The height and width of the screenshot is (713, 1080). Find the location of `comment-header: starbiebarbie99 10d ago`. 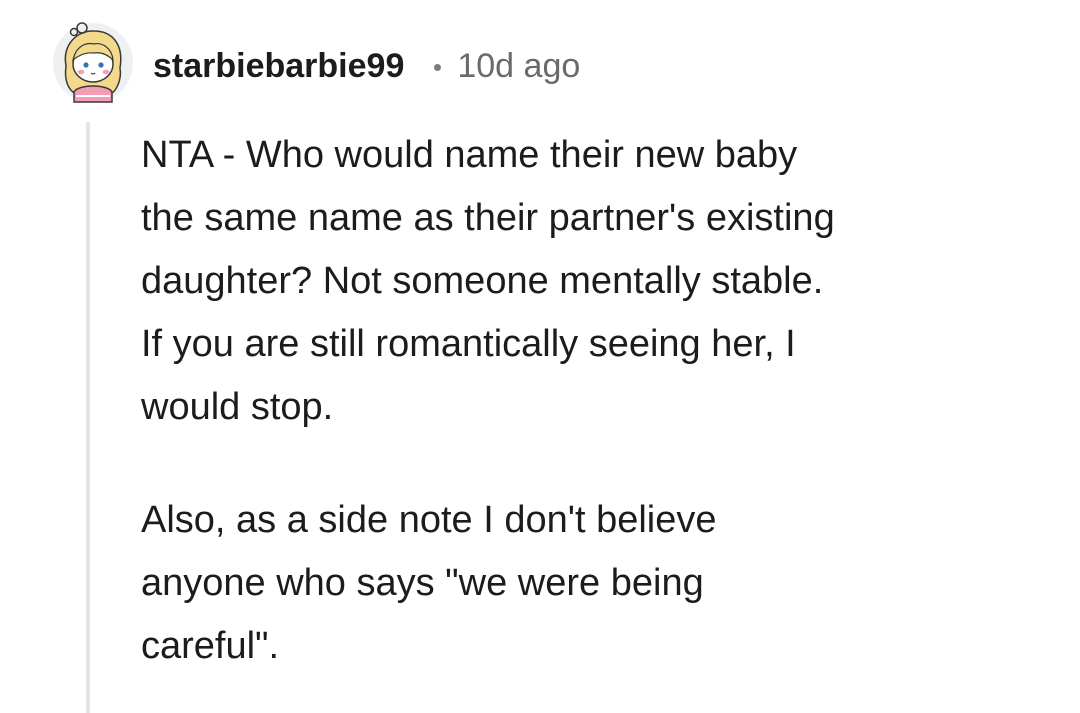

comment-header: starbiebarbie99 10d ago is located at coordinates (366, 66).